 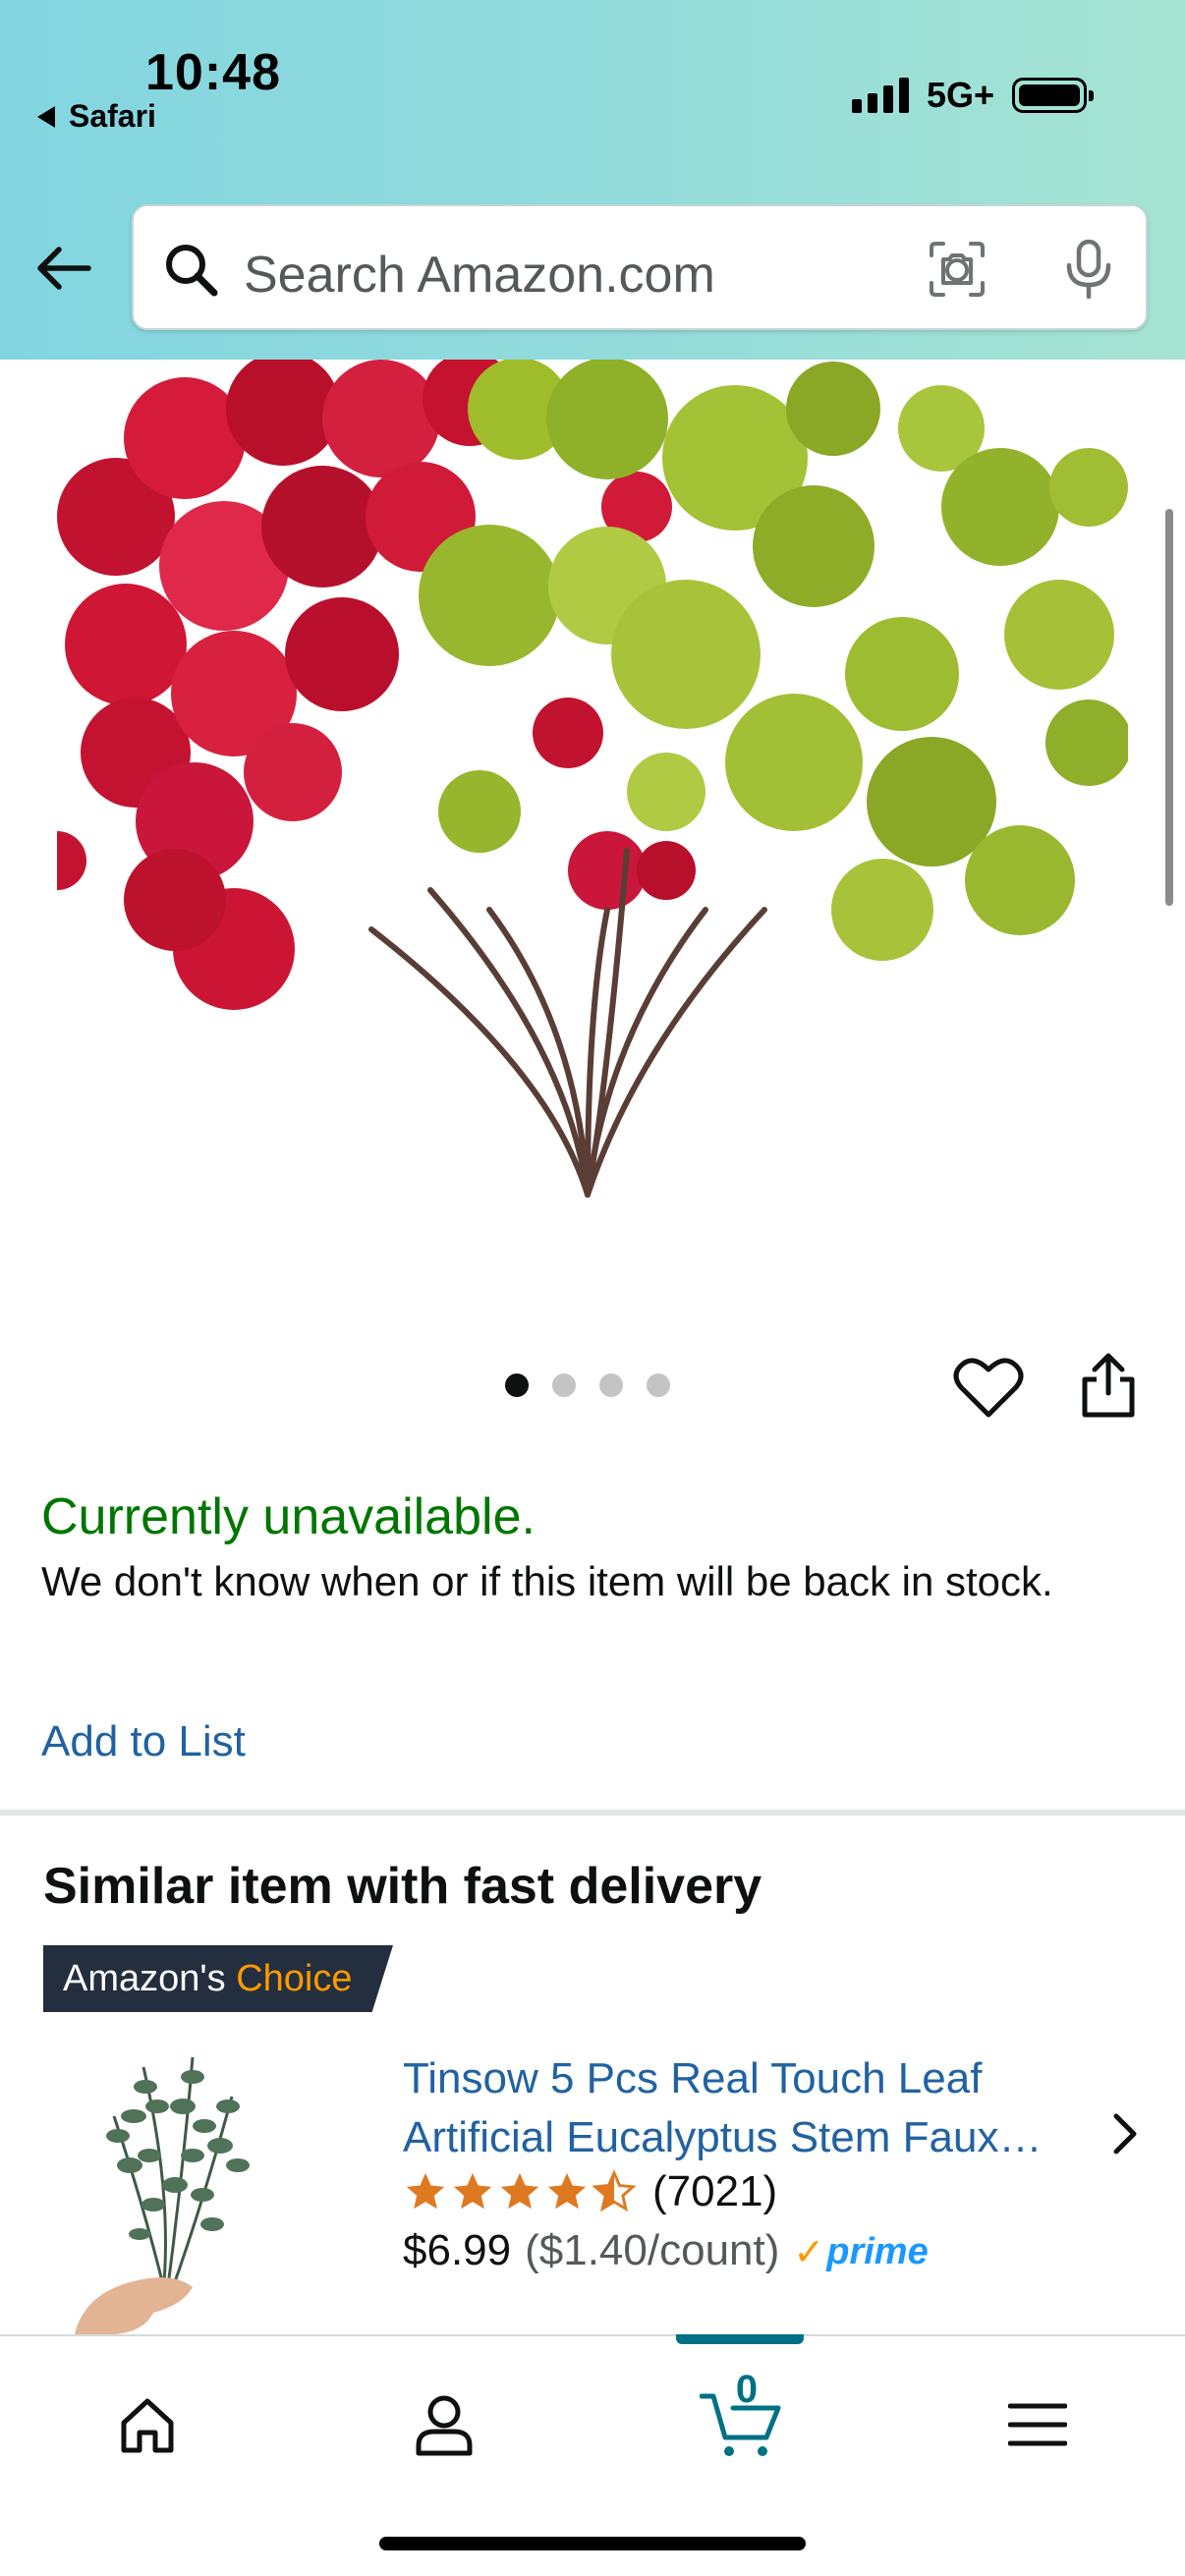 I want to click on home-icon, so click(x=148, y=2425).